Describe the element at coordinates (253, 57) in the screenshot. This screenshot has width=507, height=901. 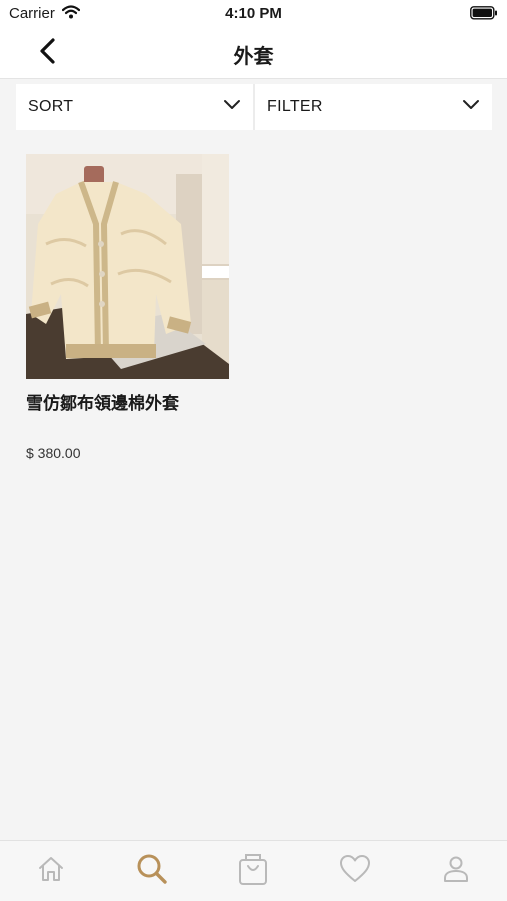
I see `page-title: 外套` at that location.